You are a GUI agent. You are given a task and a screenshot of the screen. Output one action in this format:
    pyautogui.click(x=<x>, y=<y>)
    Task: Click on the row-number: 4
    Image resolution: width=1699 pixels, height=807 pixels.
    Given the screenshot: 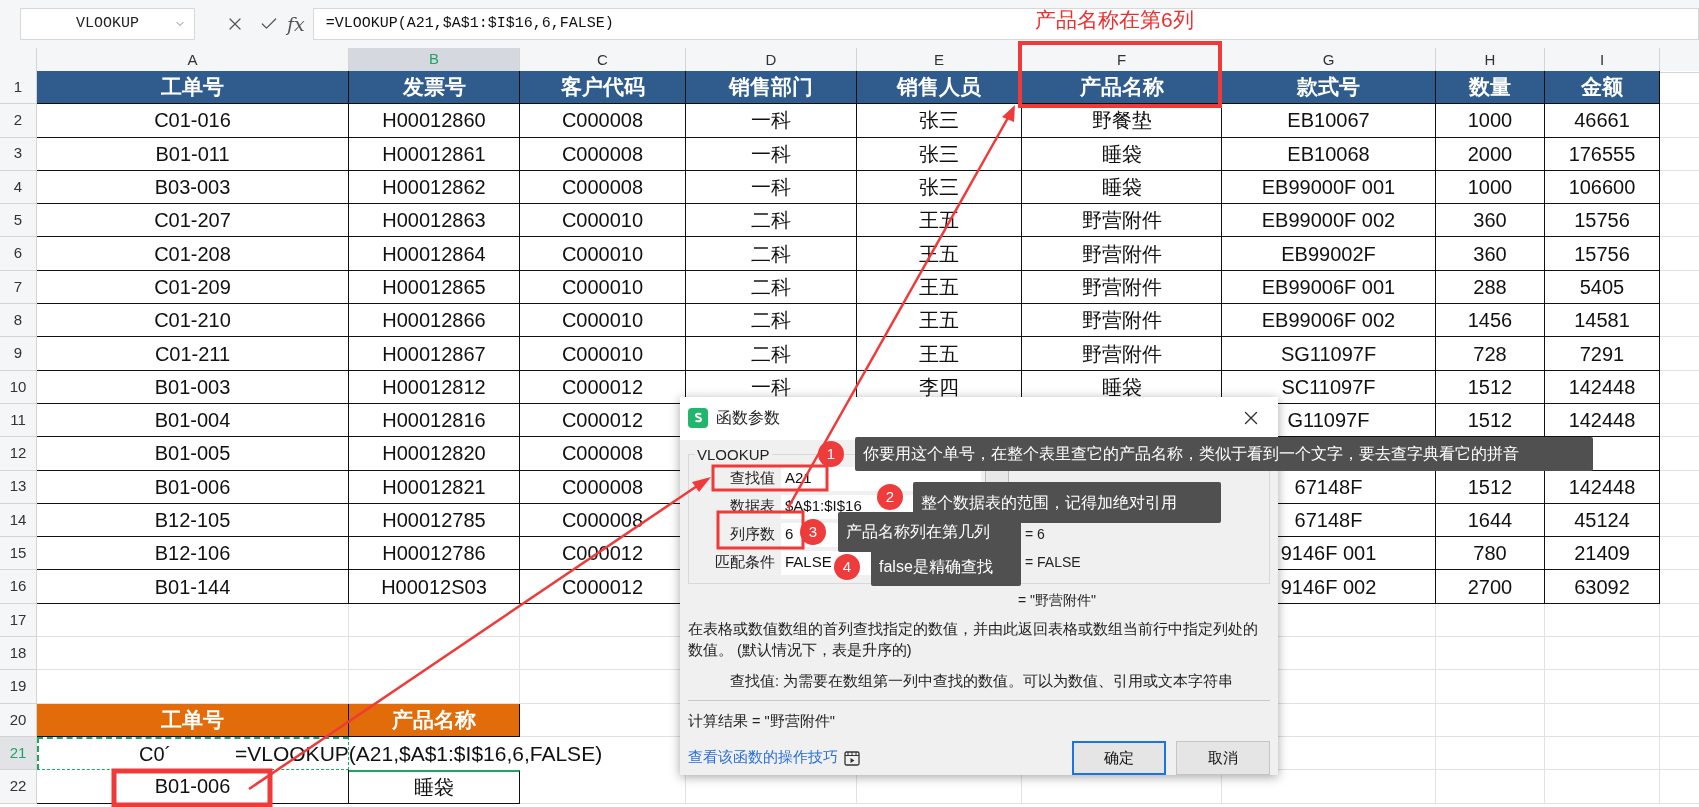 What is the action you would take?
    pyautogui.click(x=18, y=187)
    